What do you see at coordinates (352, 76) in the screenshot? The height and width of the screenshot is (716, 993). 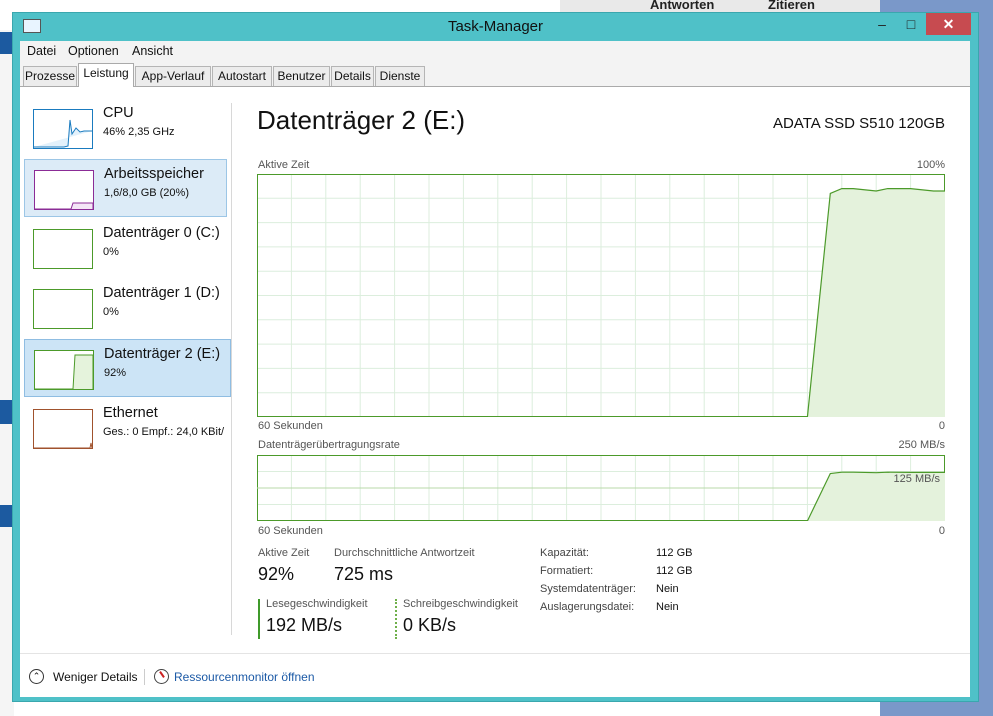 I see `tab-details: Details` at bounding box center [352, 76].